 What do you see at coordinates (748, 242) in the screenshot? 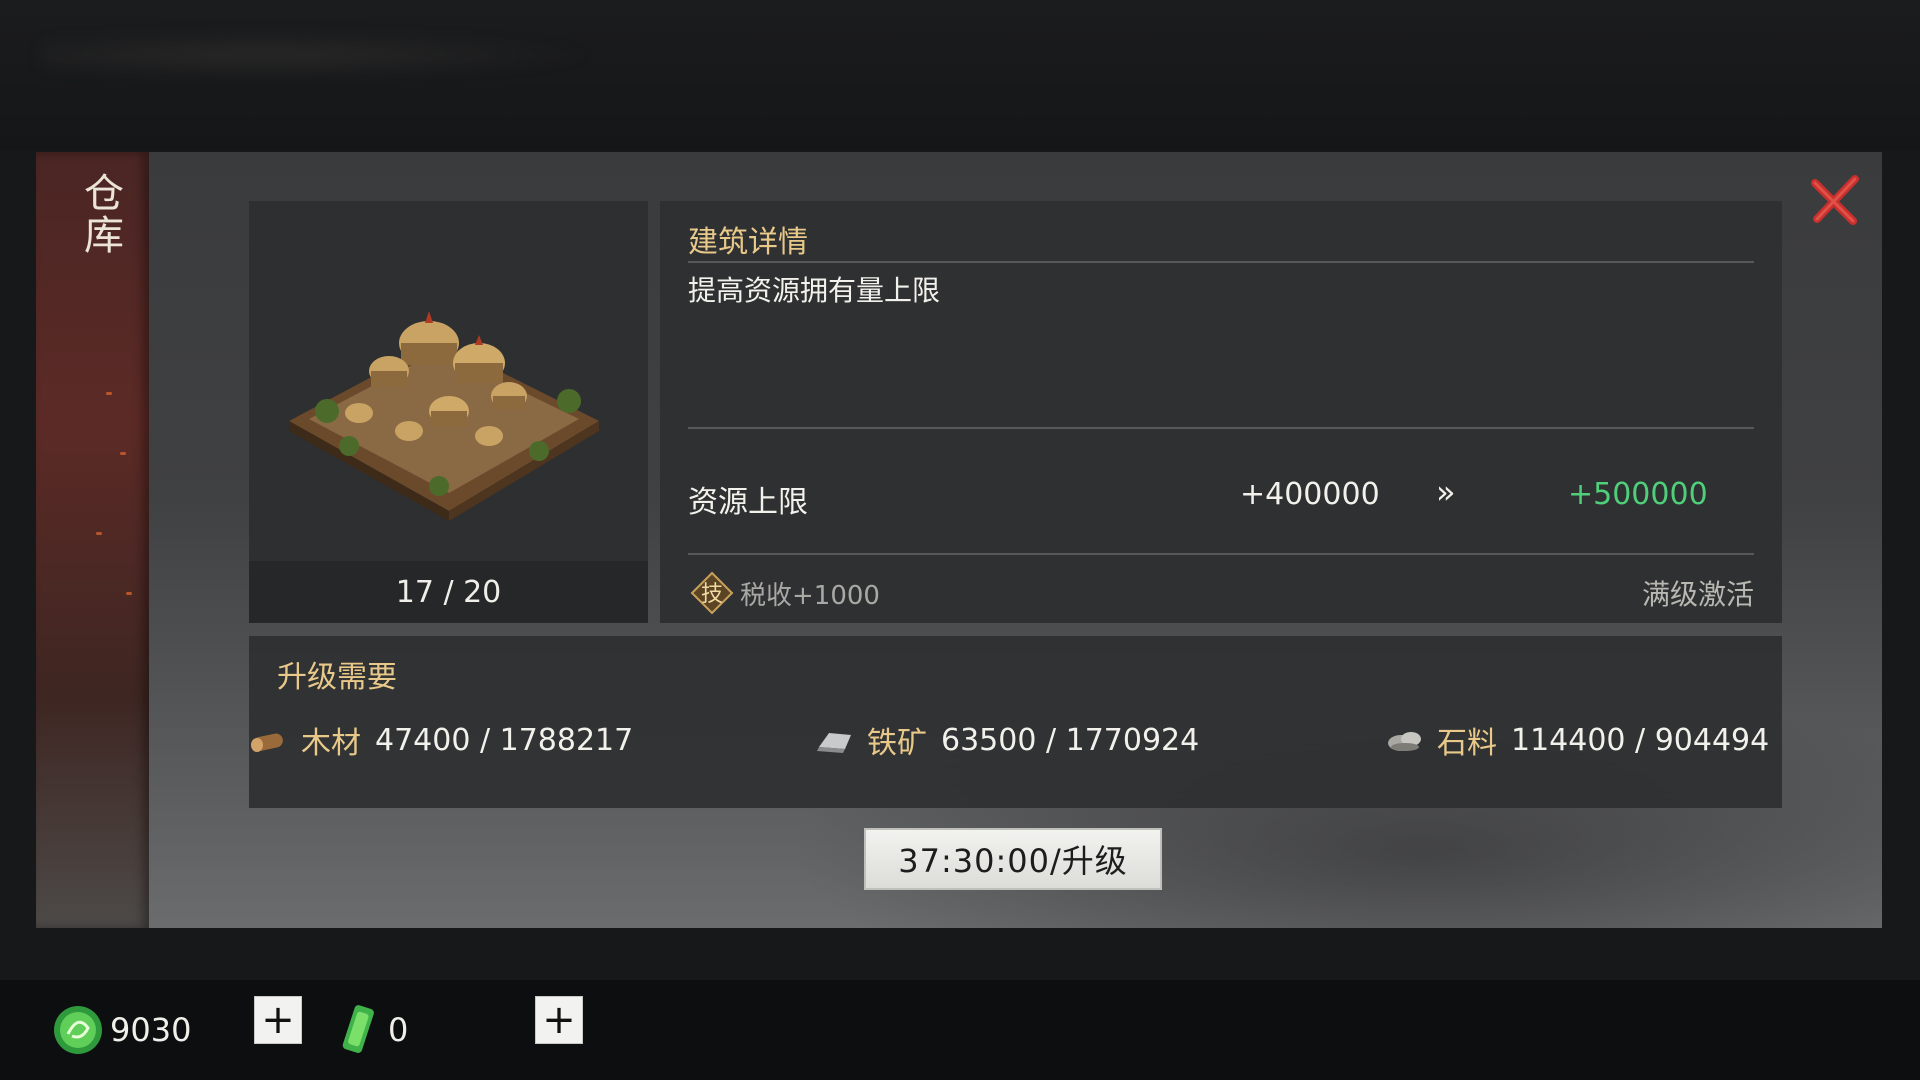
I see `details-title: 建筑详情` at bounding box center [748, 242].